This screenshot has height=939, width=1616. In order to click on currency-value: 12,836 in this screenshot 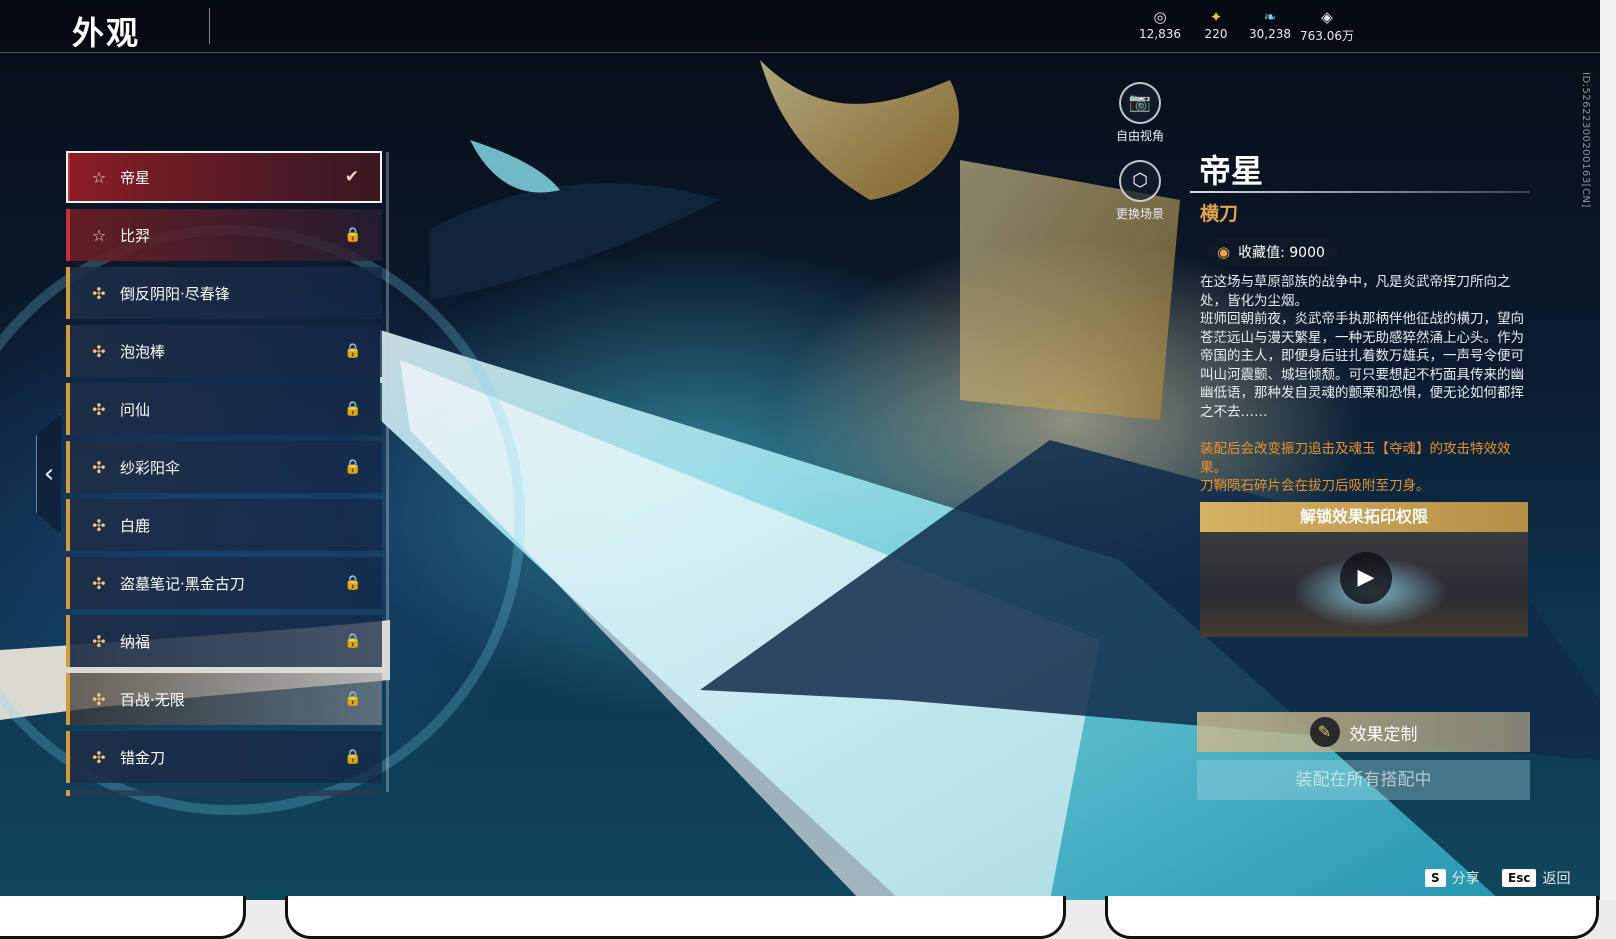, I will do `click(1160, 34)`.